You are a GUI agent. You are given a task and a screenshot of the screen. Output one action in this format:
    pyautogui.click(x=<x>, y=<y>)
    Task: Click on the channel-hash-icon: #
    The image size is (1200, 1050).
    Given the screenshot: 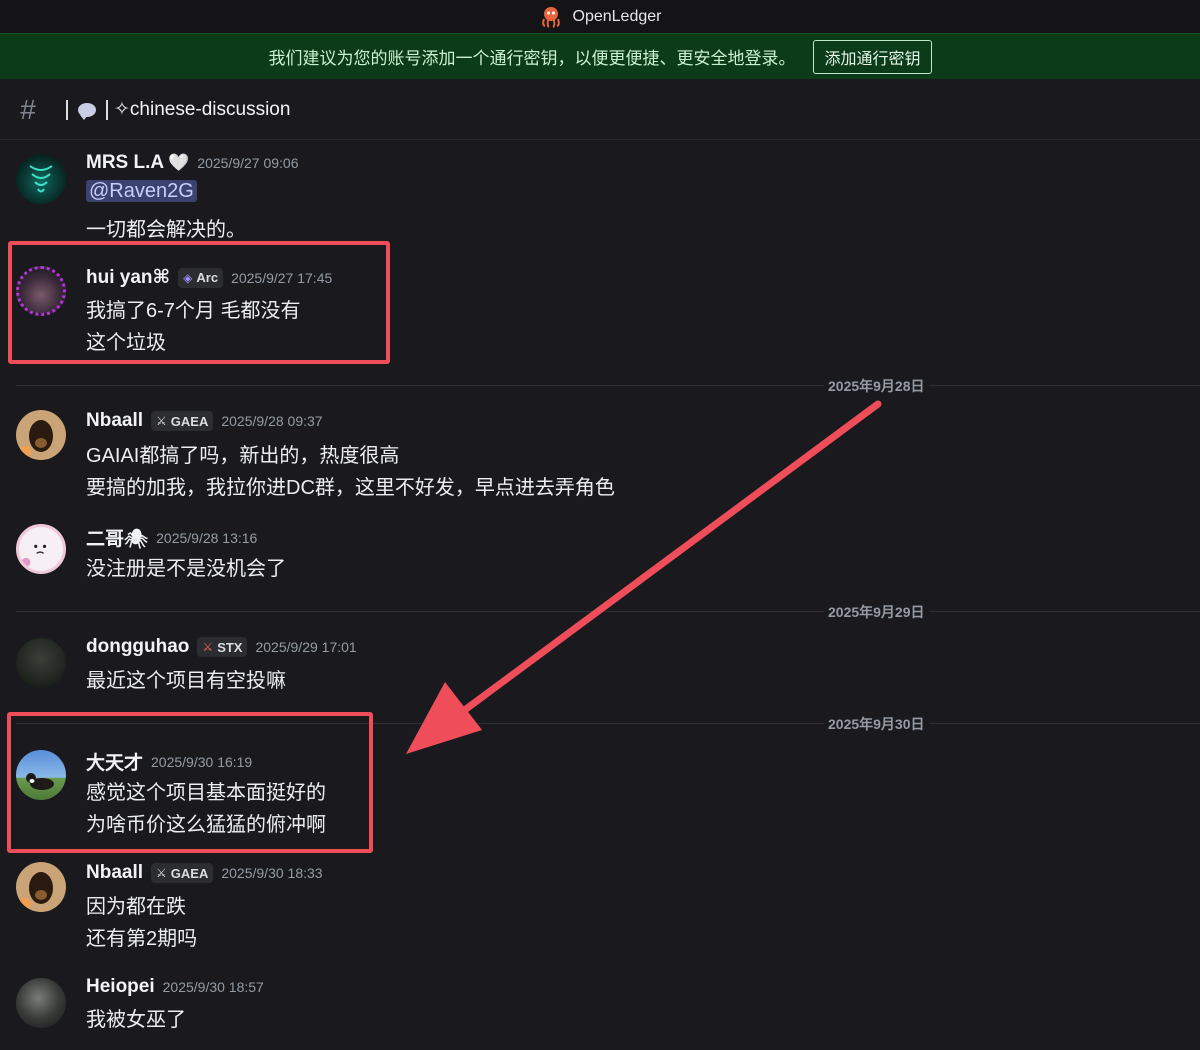 What is the action you would take?
    pyautogui.click(x=28, y=109)
    